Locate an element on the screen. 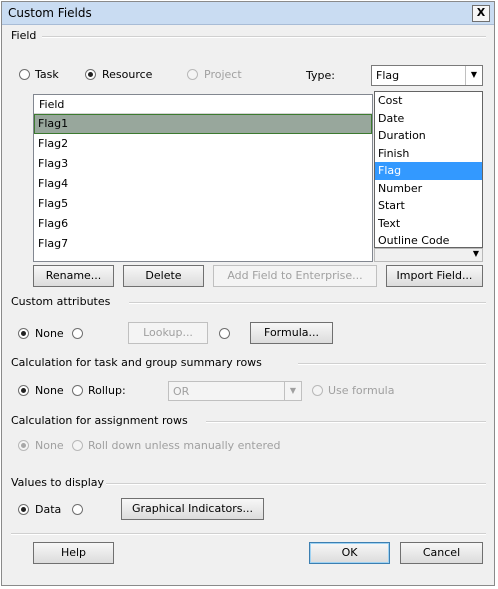 The width and height of the screenshot is (498, 589). calc-summary-separator is located at coordinates (392, 364).